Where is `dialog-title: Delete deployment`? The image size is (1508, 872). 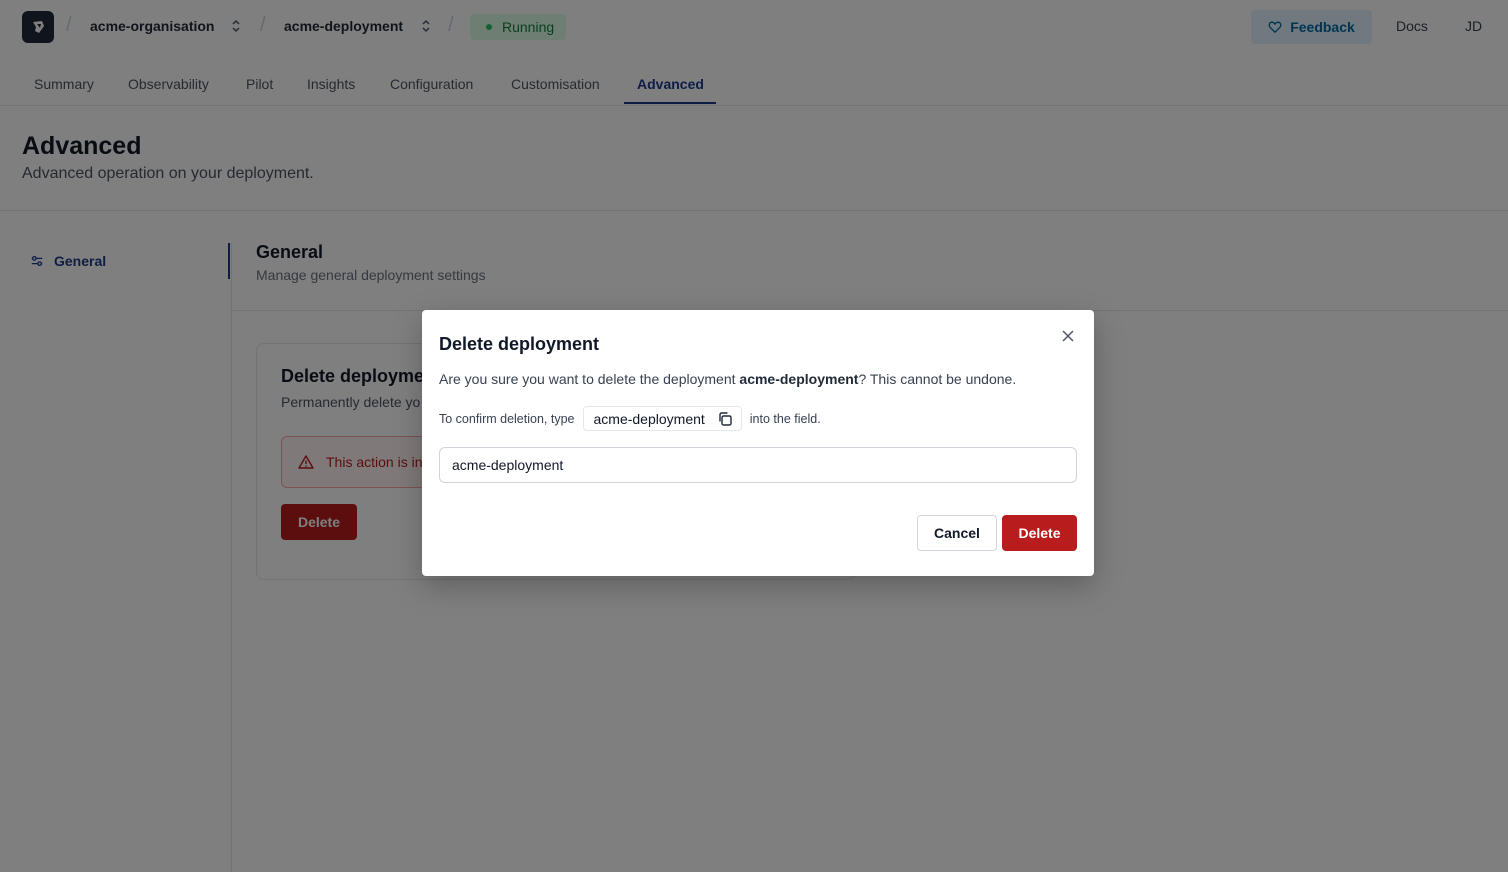 dialog-title: Delete deployment is located at coordinates (519, 344).